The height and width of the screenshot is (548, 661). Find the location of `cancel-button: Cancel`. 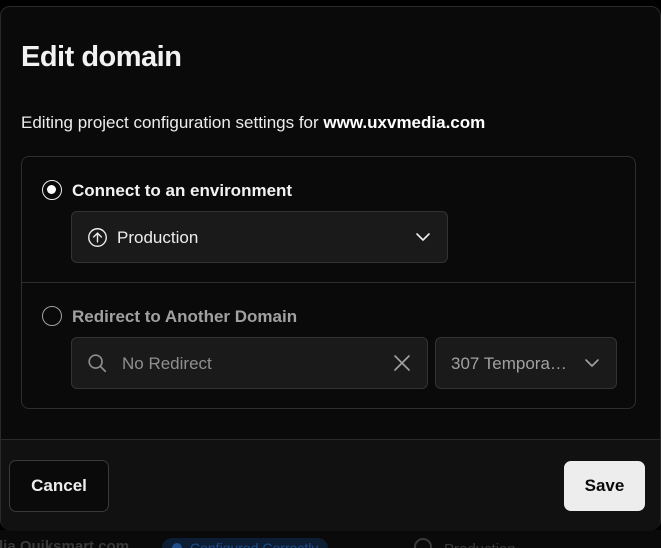

cancel-button: Cancel is located at coordinates (59, 486).